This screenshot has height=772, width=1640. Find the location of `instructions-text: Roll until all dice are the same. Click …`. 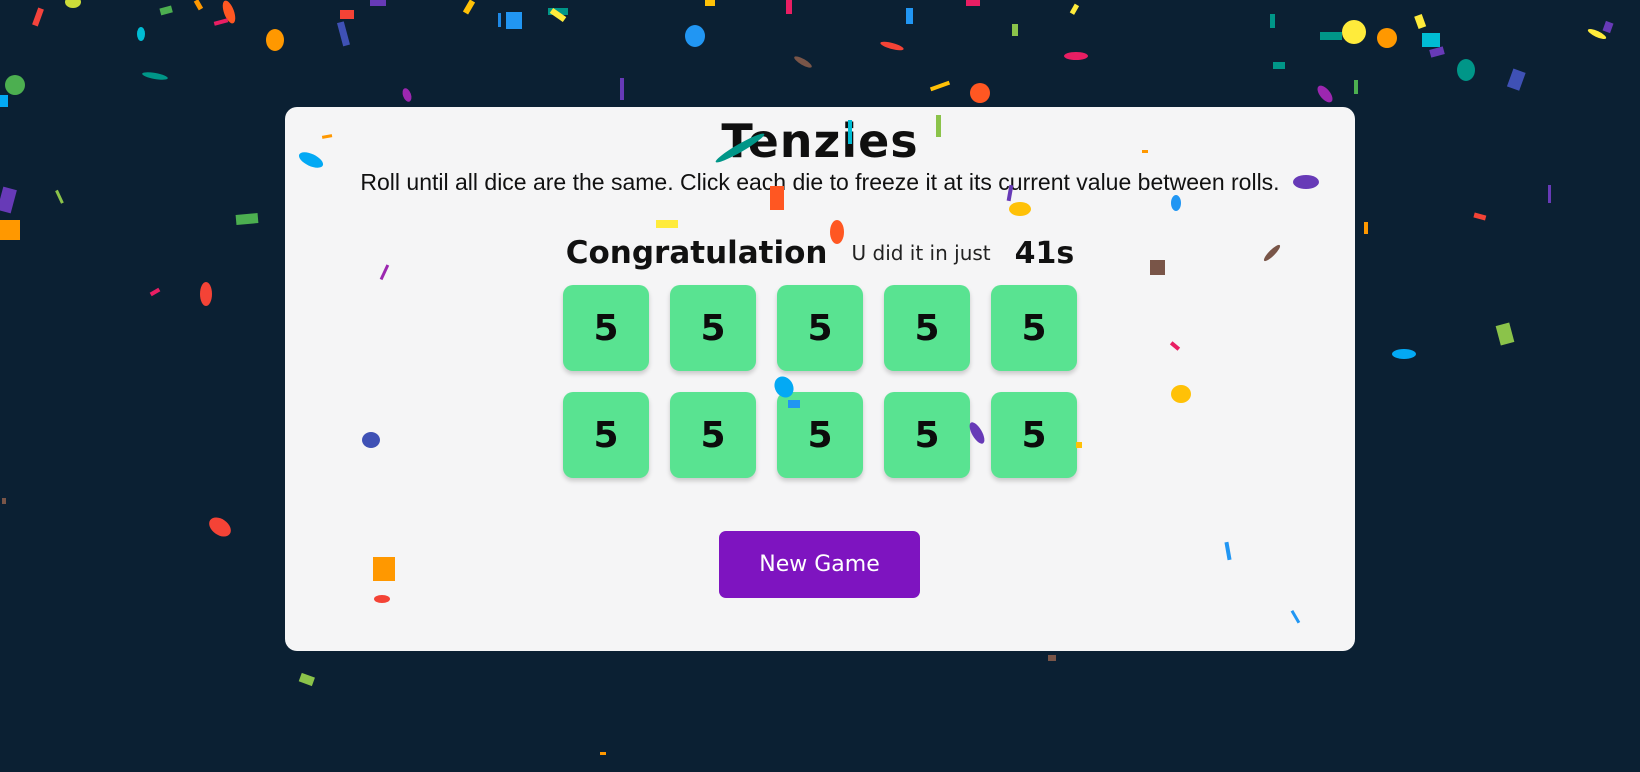

instructions-text: Roll until all dice are the same. Click … is located at coordinates (820, 182).